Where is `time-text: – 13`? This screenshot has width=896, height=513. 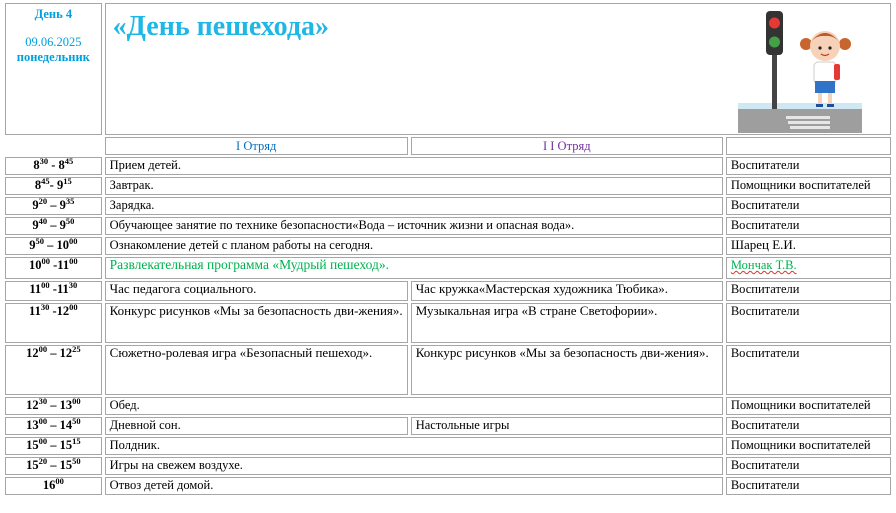 time-text: – 13 is located at coordinates (60, 405).